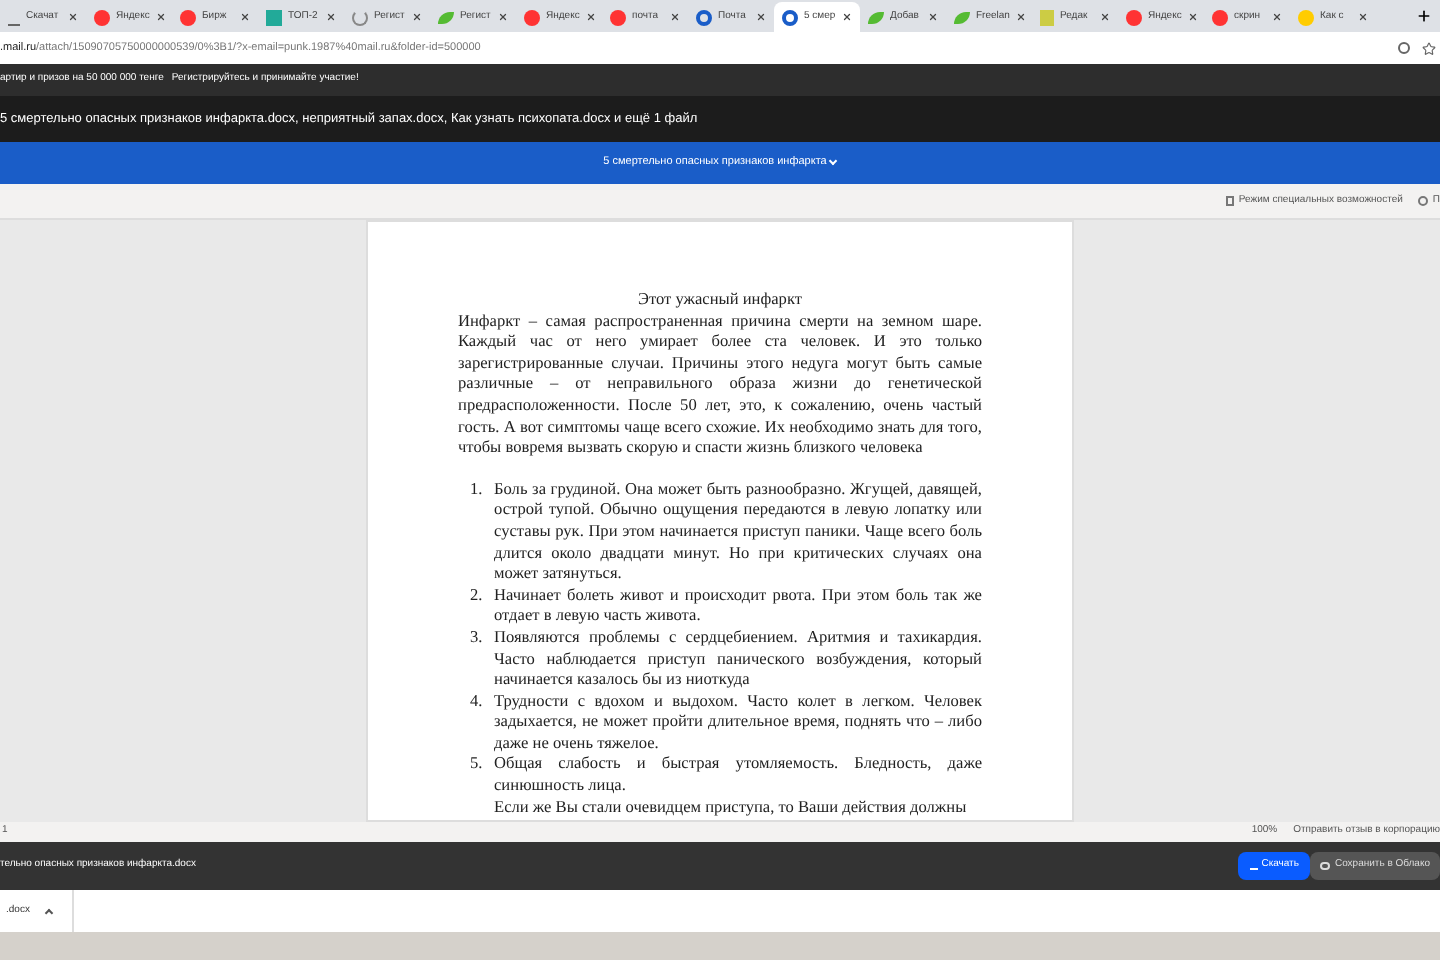 The image size is (1440, 960). What do you see at coordinates (477, 638) in the screenshot?
I see `list-number: 3.` at bounding box center [477, 638].